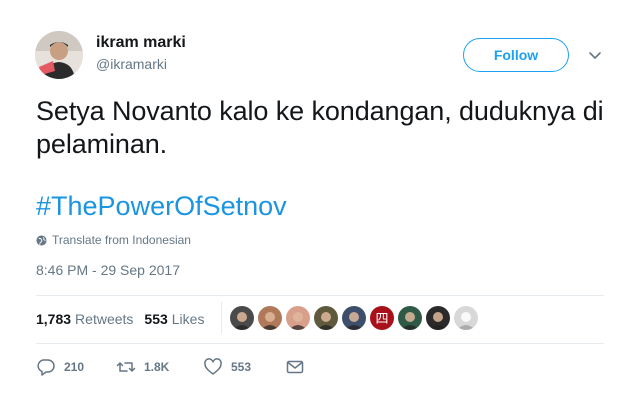 The image size is (640, 405). I want to click on engagement-stats: 1,783 Retweets 553 Likes, so click(120, 319).